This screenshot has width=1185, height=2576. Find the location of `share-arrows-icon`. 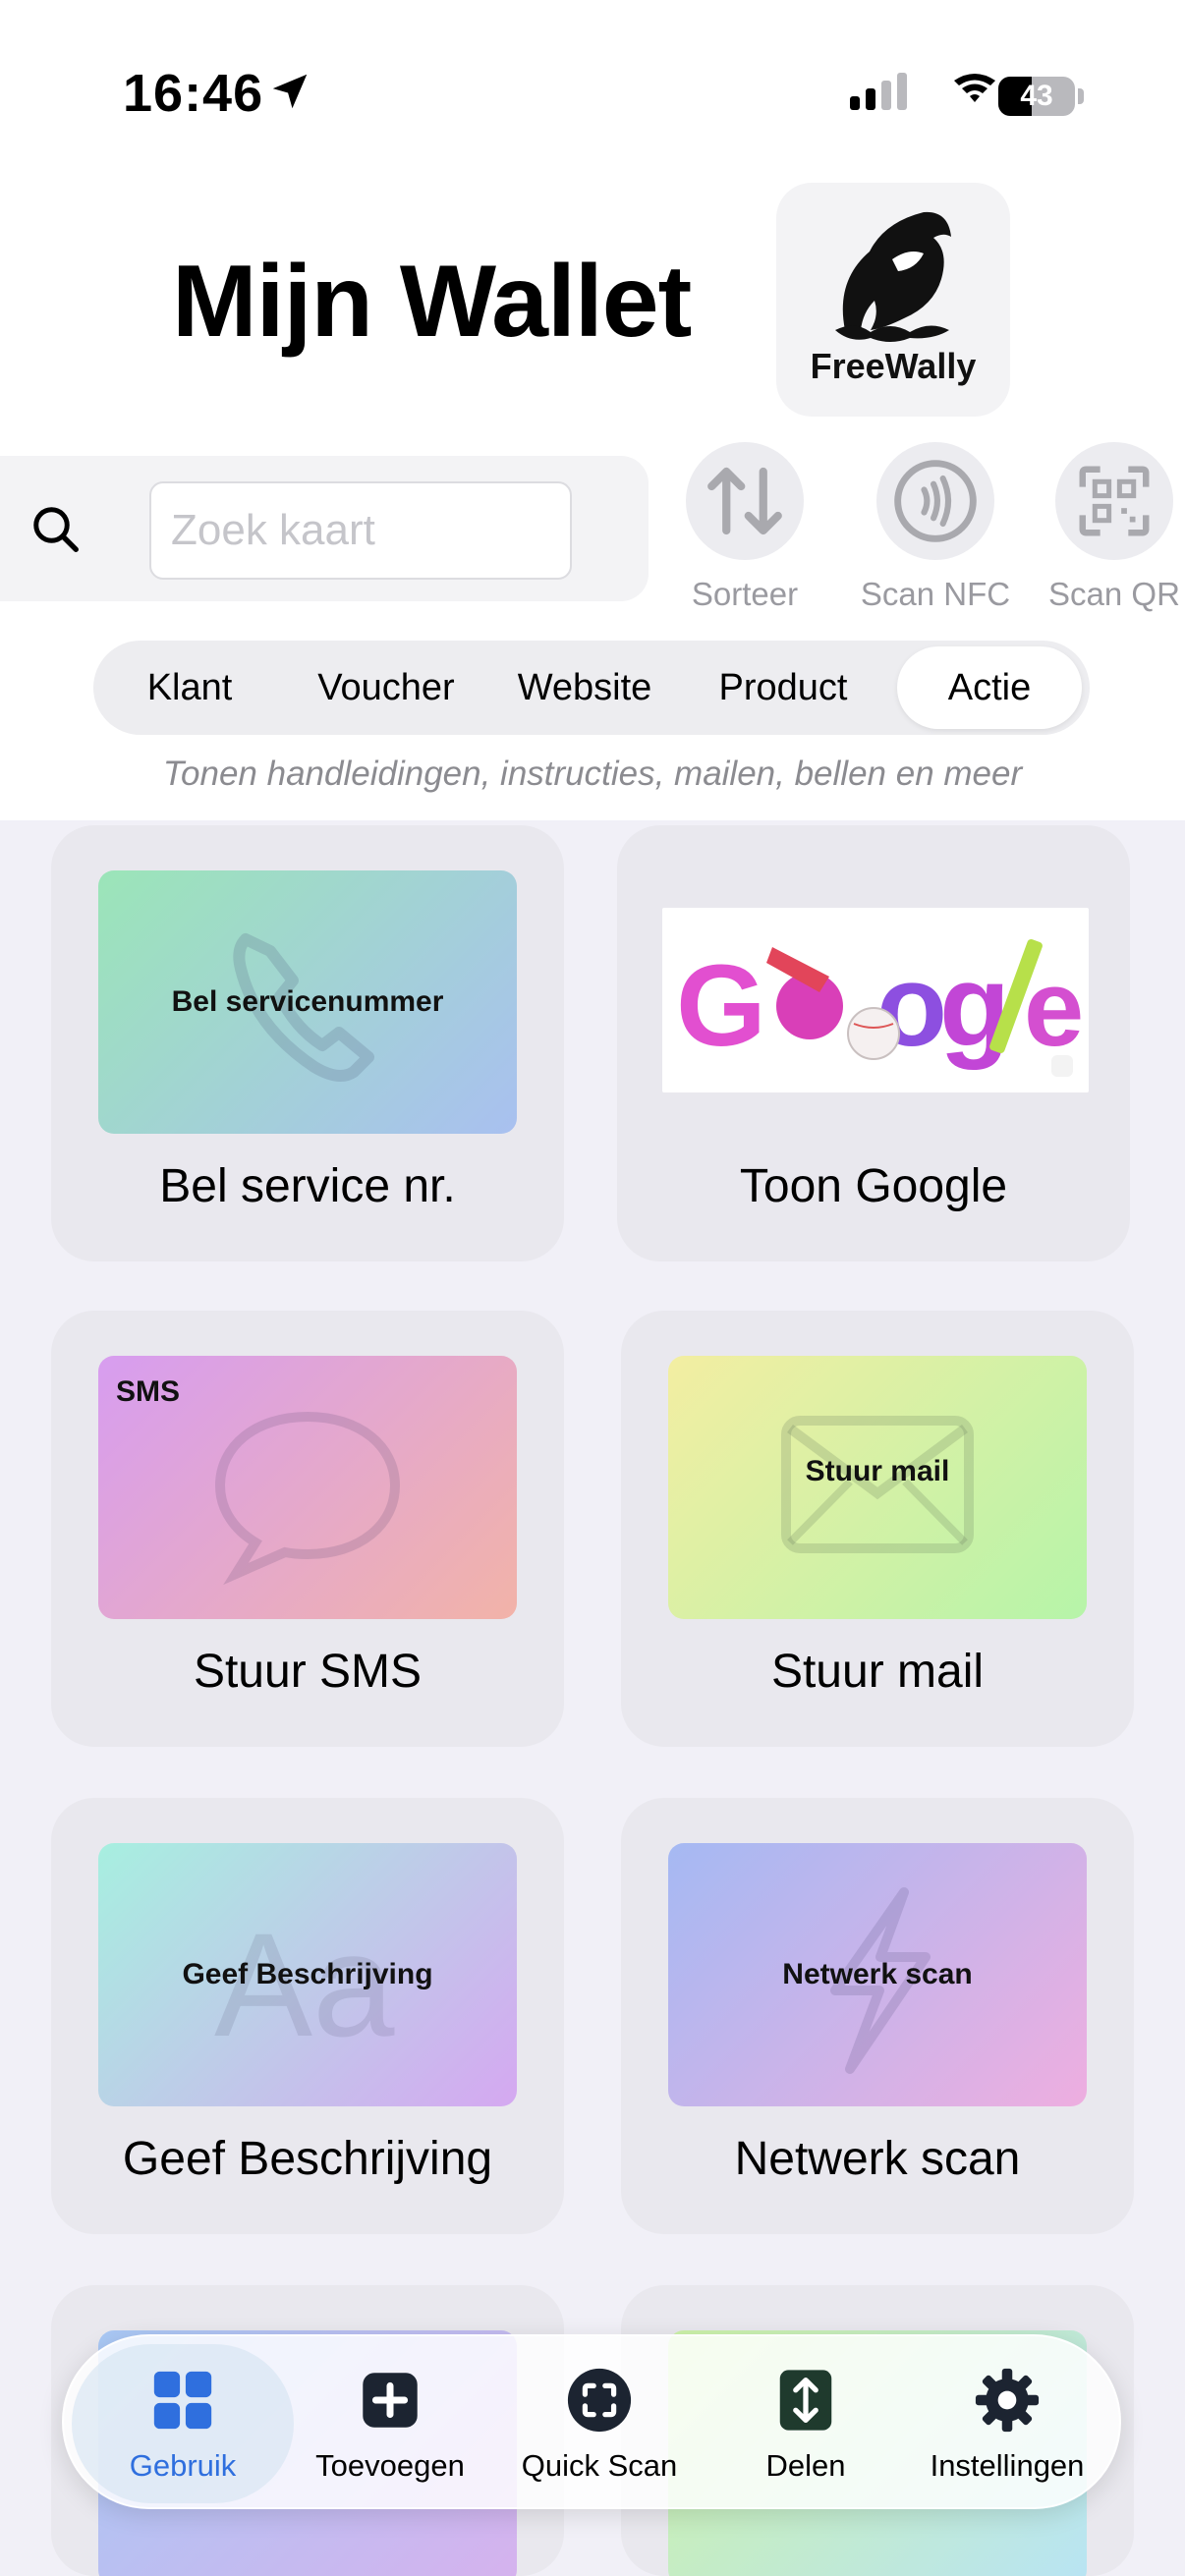

share-arrows-icon is located at coordinates (806, 2400).